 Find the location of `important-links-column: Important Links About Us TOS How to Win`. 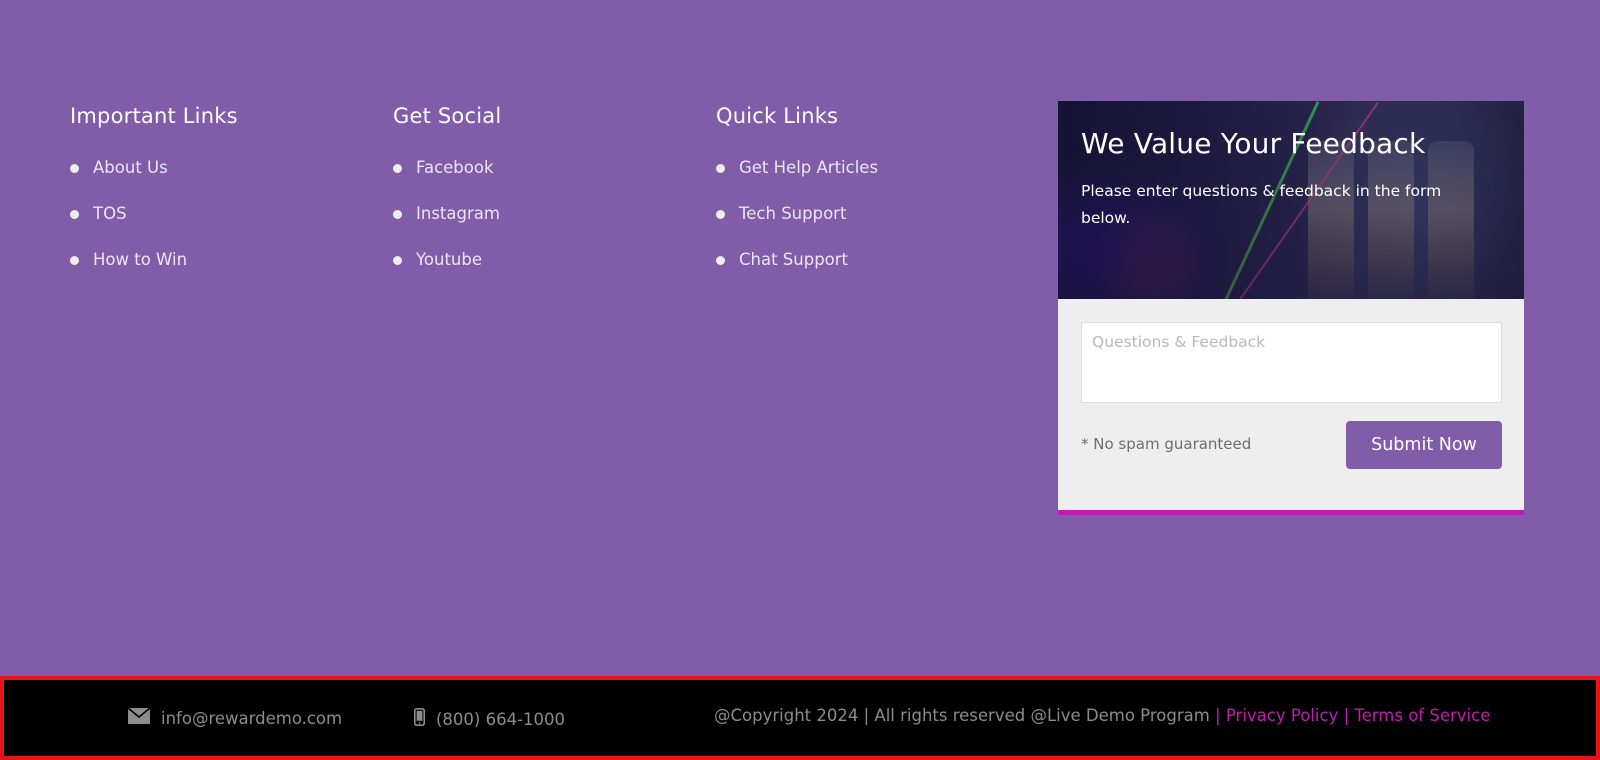

important-links-column: Important Links About Us TOS How to Win is located at coordinates (210, 196).